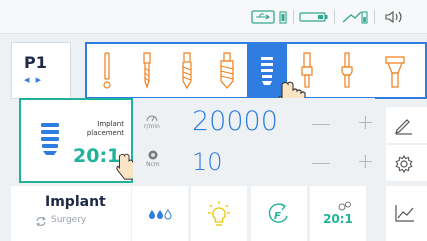 The height and width of the screenshot is (241, 427). Describe the element at coordinates (110, 124) in the screenshot. I see `implant-label-line1: Implant` at that location.